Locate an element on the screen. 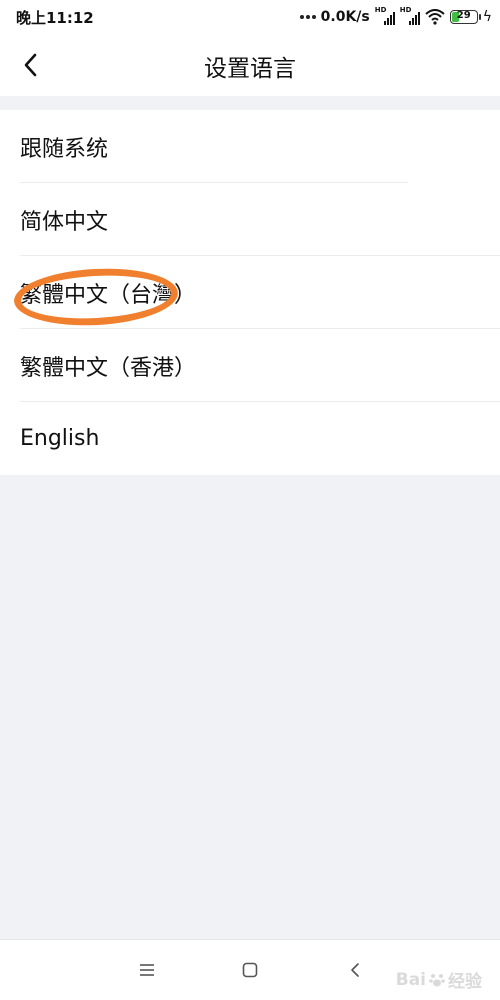  language-option-english: English is located at coordinates (250, 438).